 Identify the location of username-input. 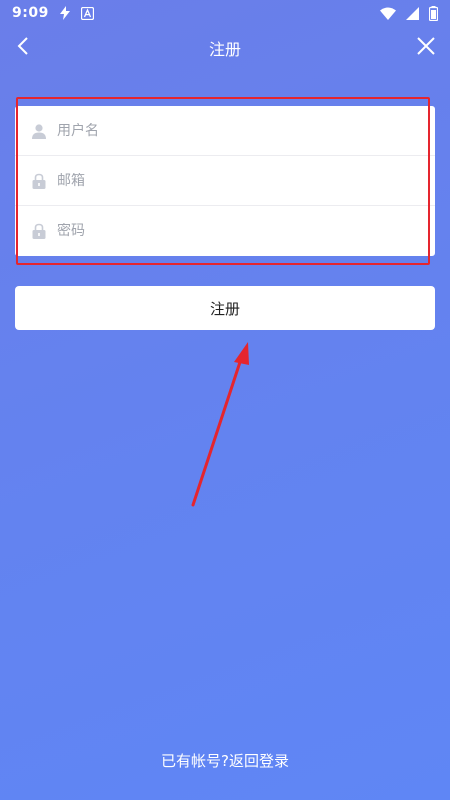
(227, 130).